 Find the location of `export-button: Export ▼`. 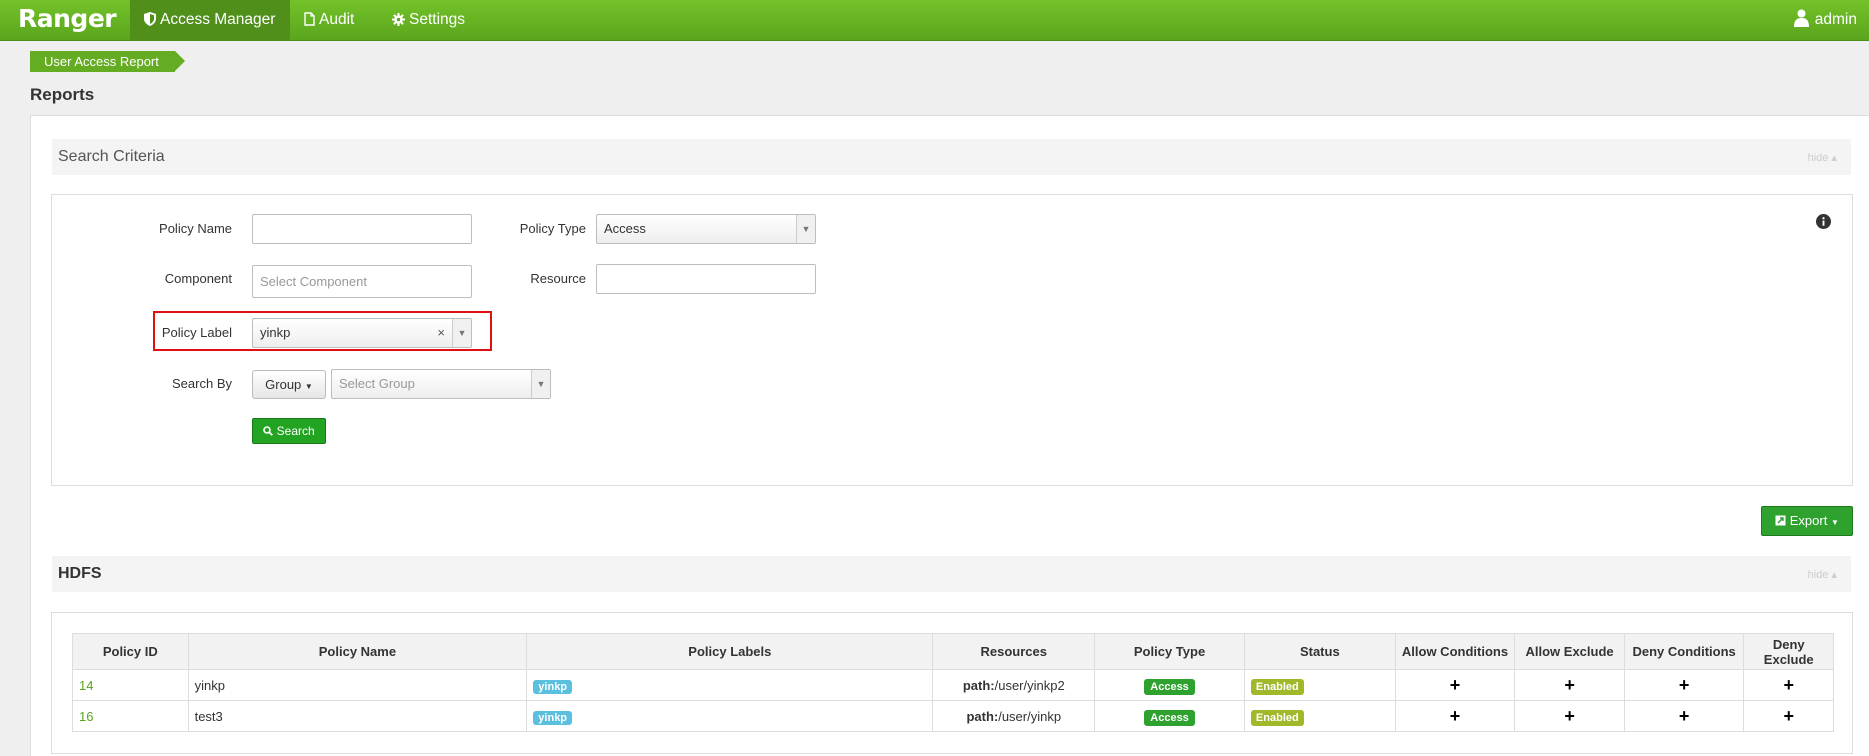

export-button: Export ▼ is located at coordinates (1807, 521).